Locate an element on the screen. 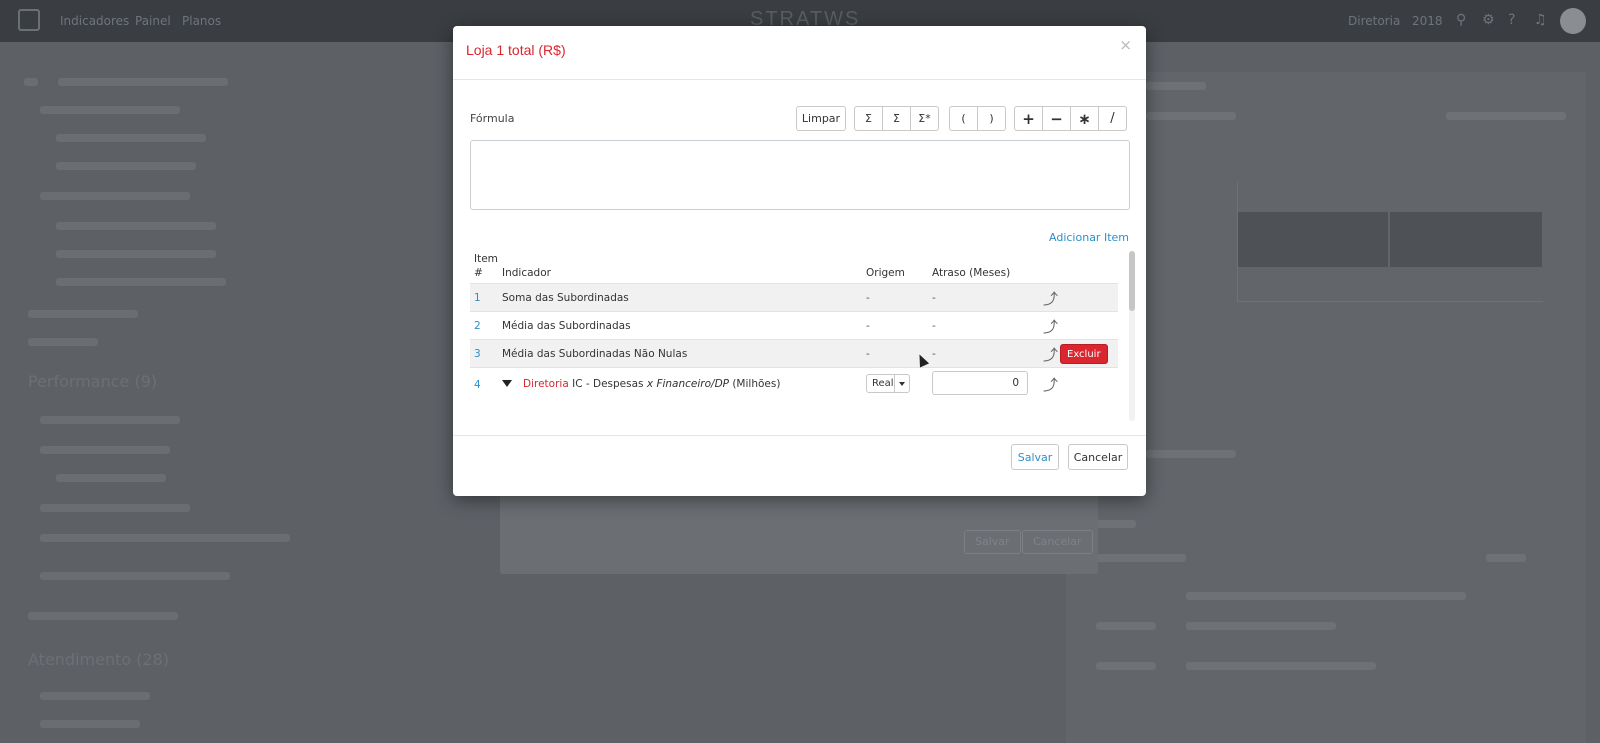 Image resolution: width=1600 pixels, height=743 pixels. multiply-button: ∗ is located at coordinates (1084, 118).